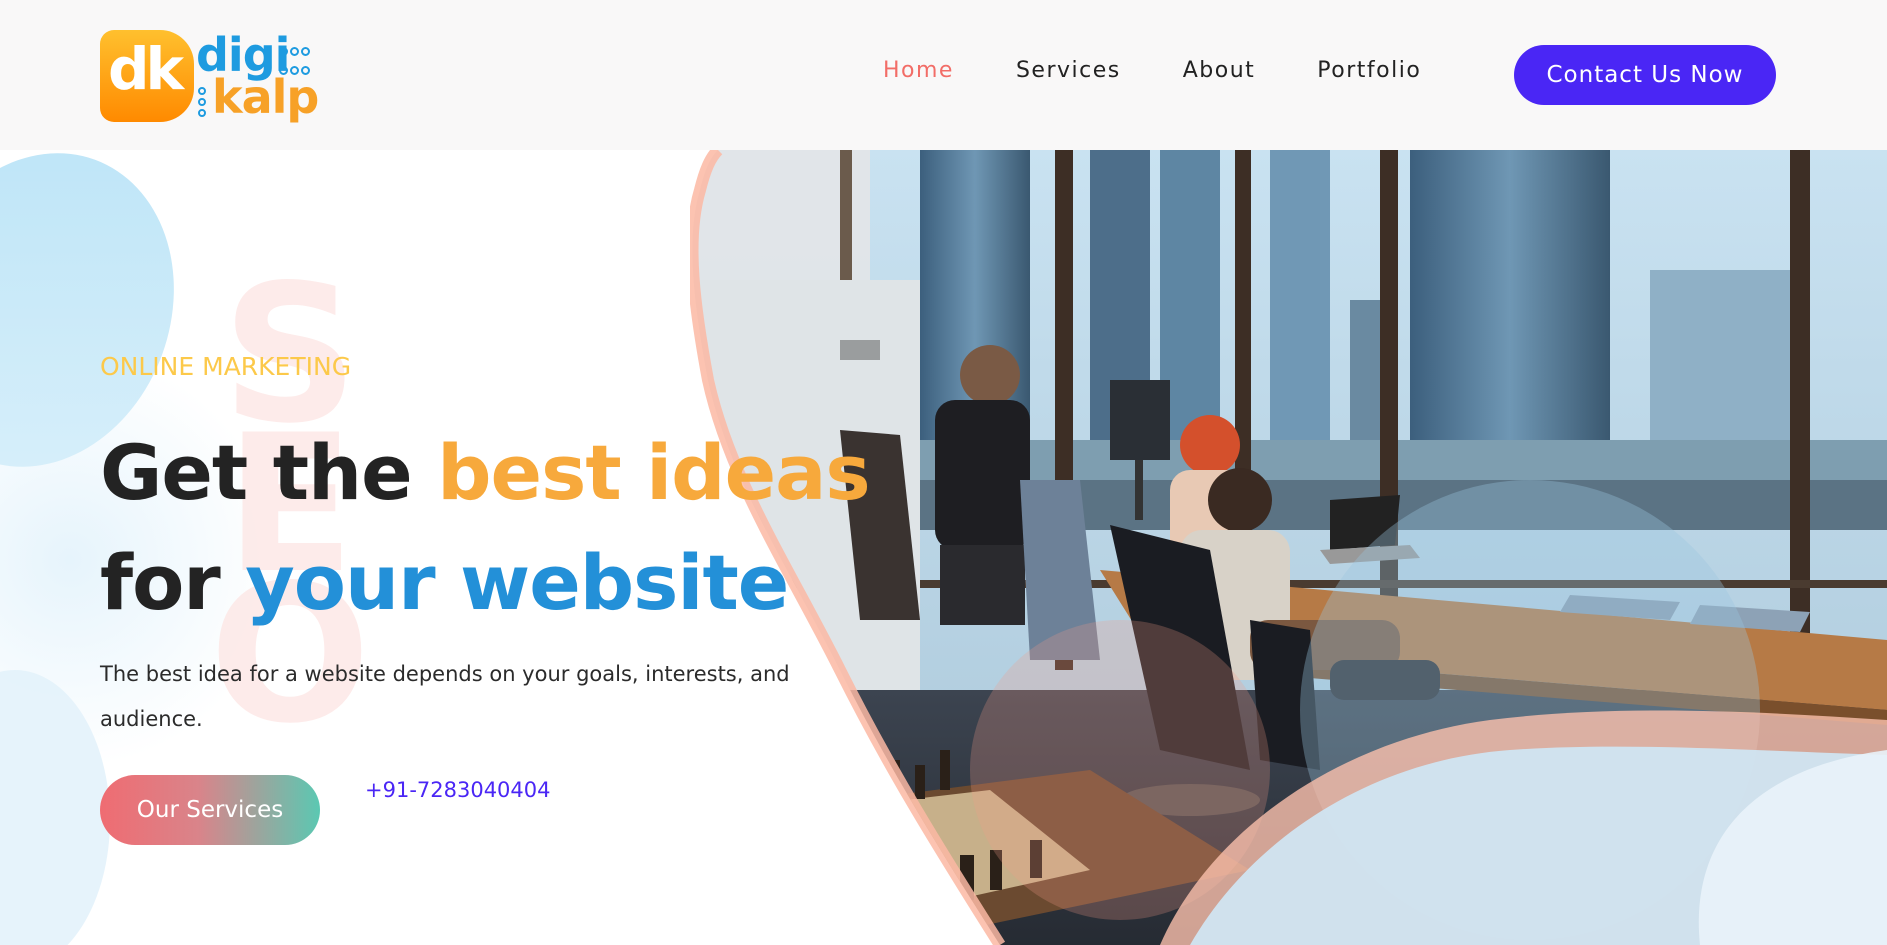 This screenshot has height=945, width=1887. I want to click on logo-text-kalp: kalp, so click(265, 97).